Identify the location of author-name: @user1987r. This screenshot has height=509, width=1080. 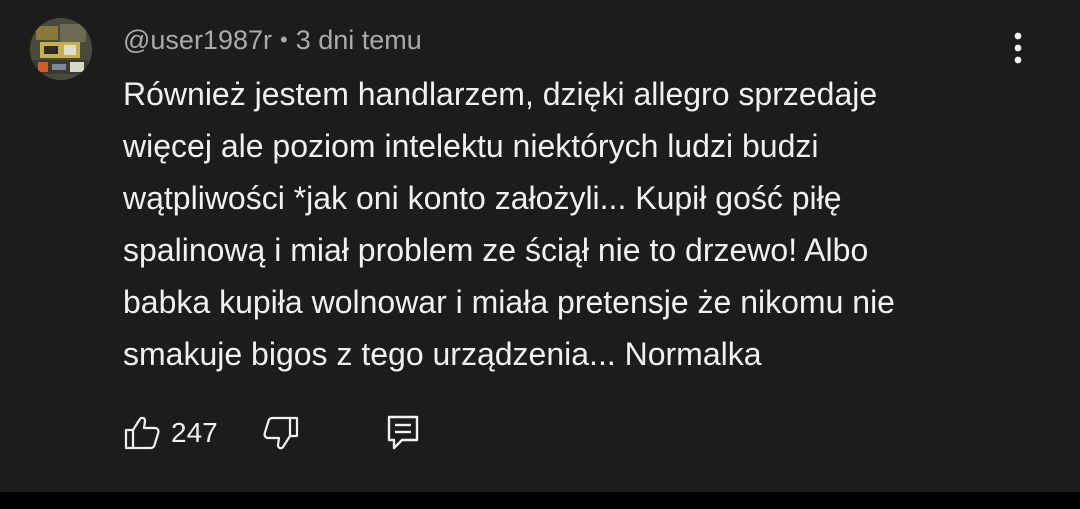
(197, 40).